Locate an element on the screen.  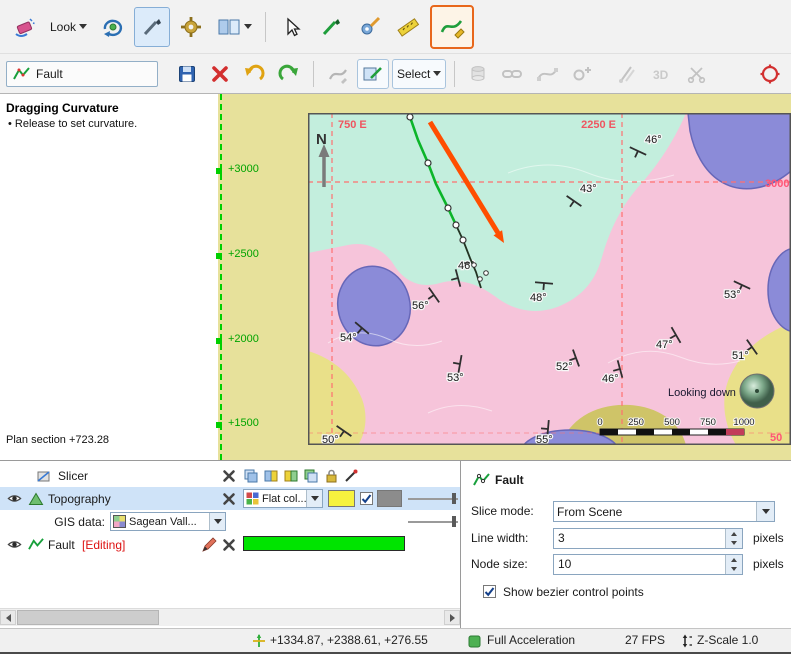
gis-opacity-slider is located at coordinates (433, 521).